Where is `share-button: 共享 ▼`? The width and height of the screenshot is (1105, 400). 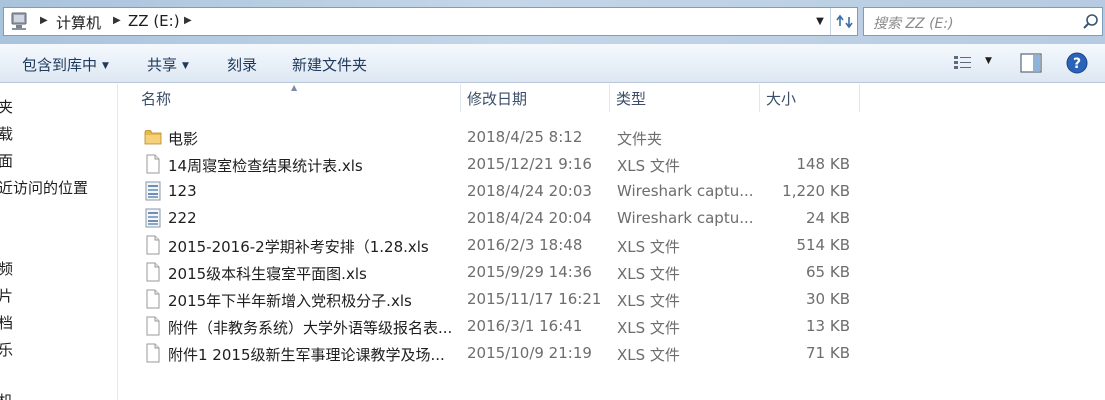 share-button: 共享 ▼ is located at coordinates (168, 64).